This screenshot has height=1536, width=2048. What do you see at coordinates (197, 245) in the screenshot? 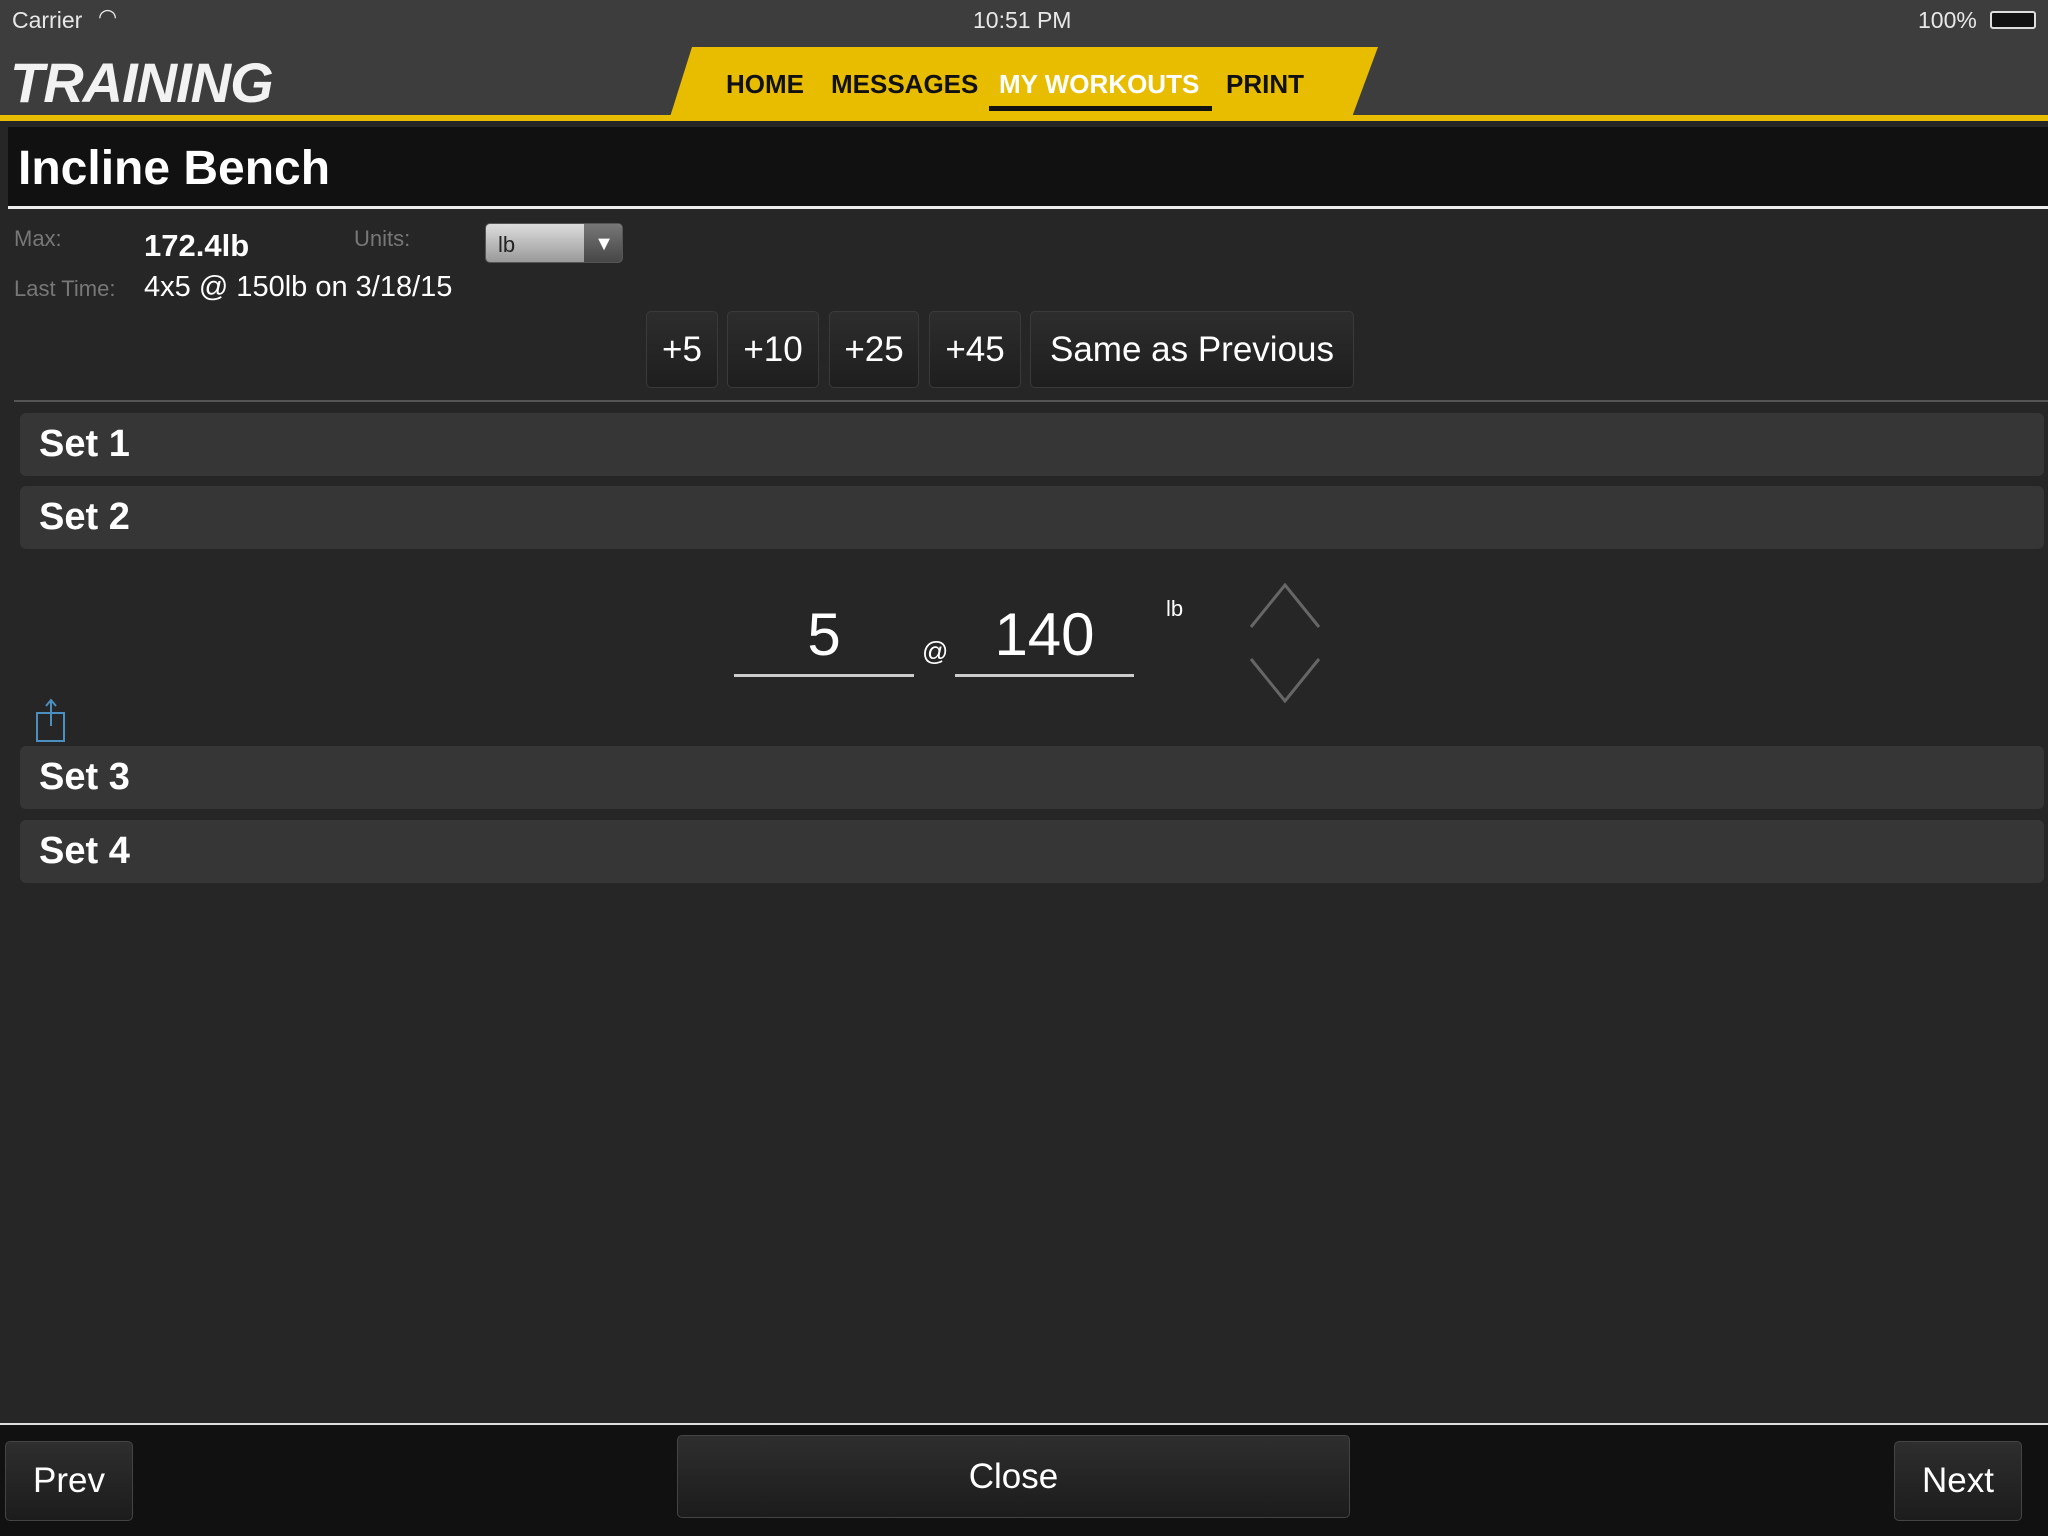
I see `max-value: 172.4lb` at bounding box center [197, 245].